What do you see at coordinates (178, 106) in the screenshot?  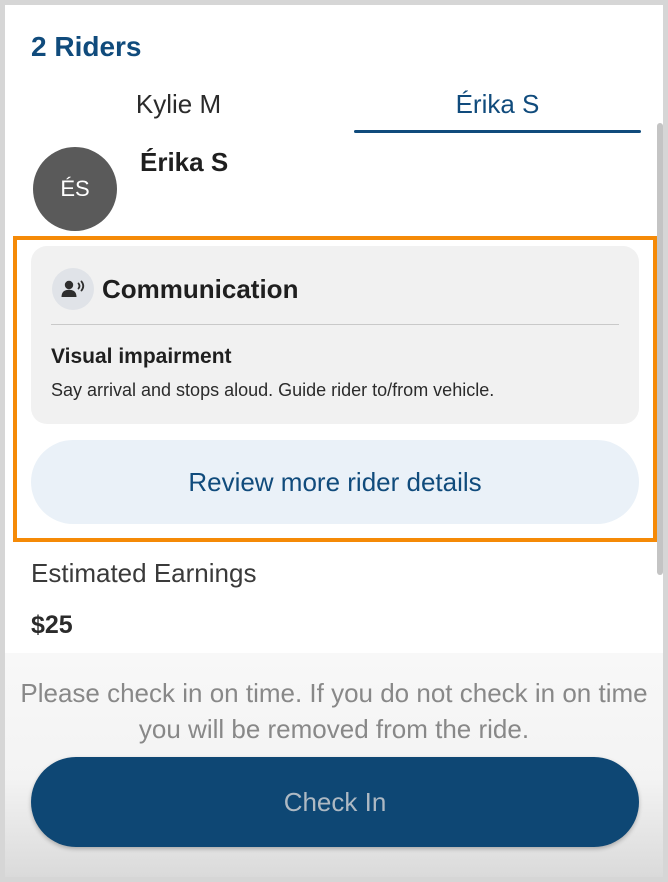 I see `tab-rider-kylie: Kylie M` at bounding box center [178, 106].